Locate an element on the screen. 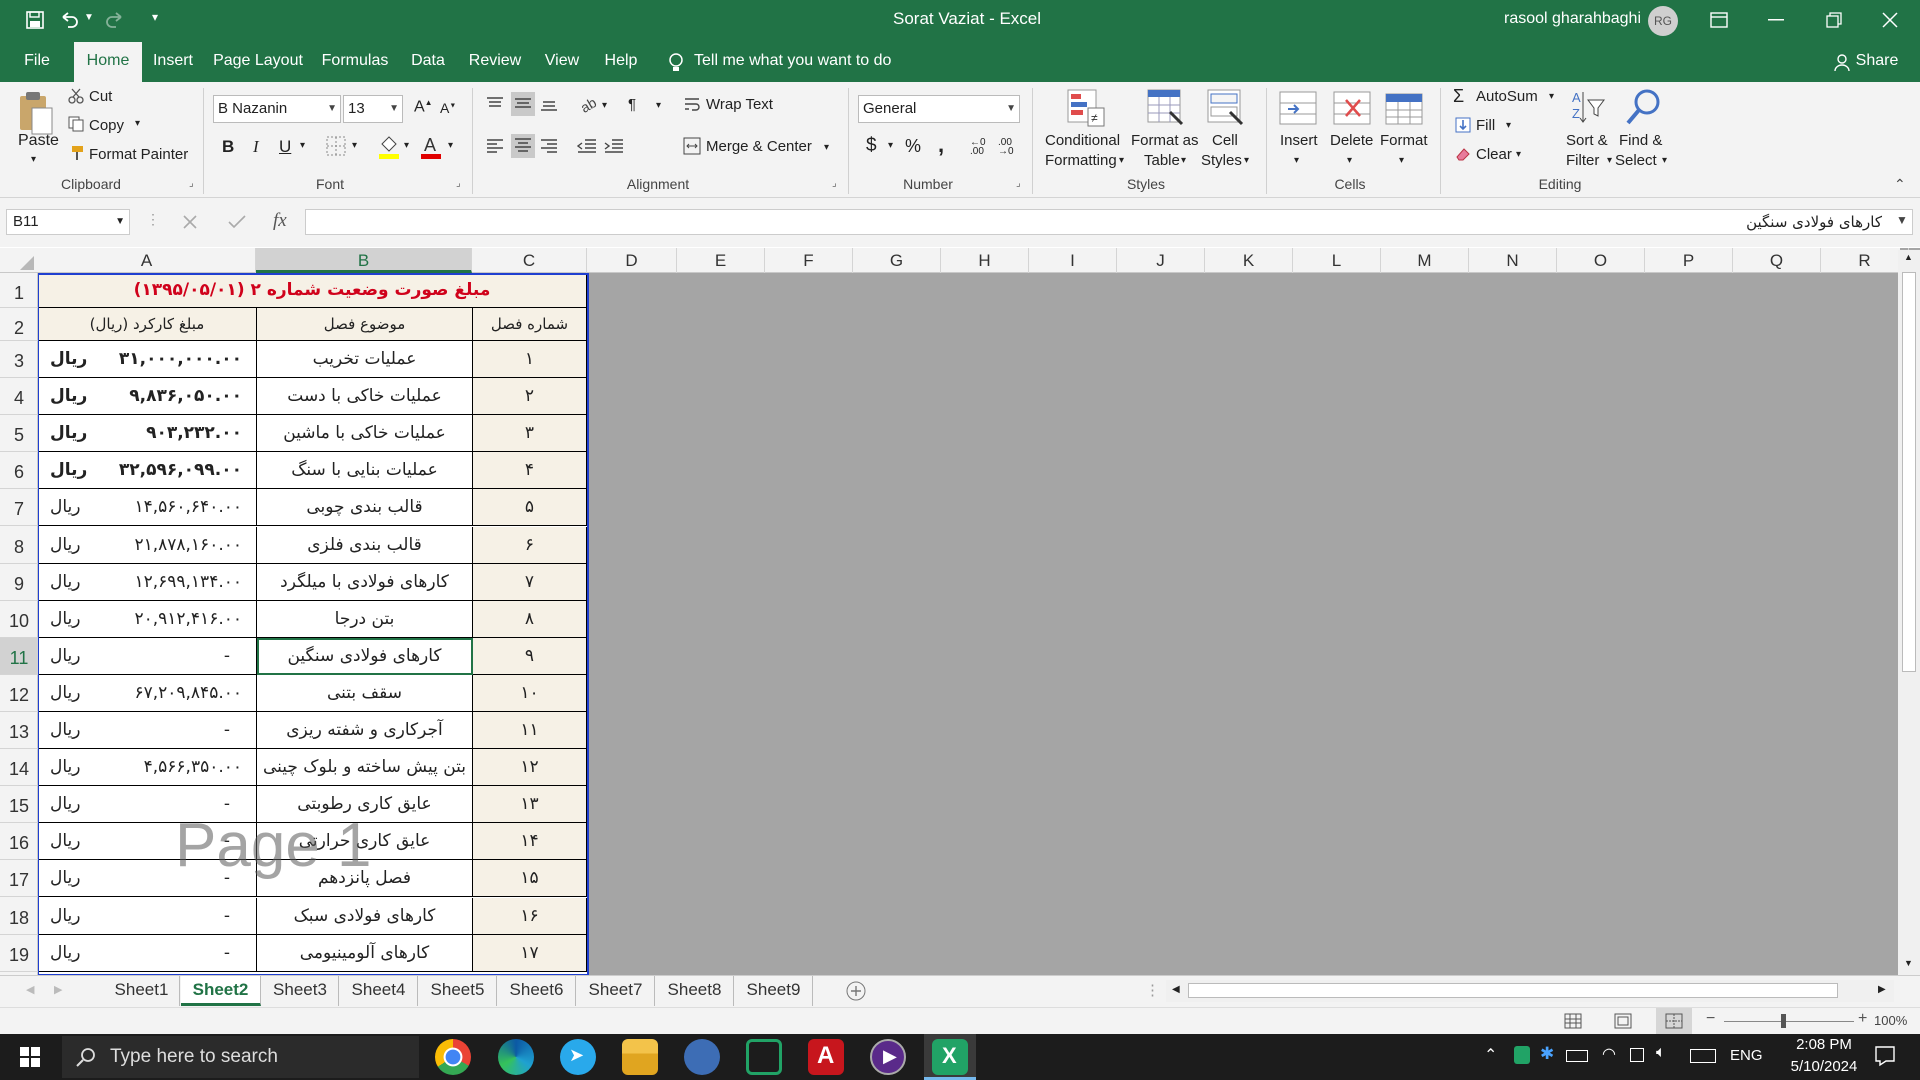  sheet-tab-7: Sheet7 is located at coordinates (616, 991).